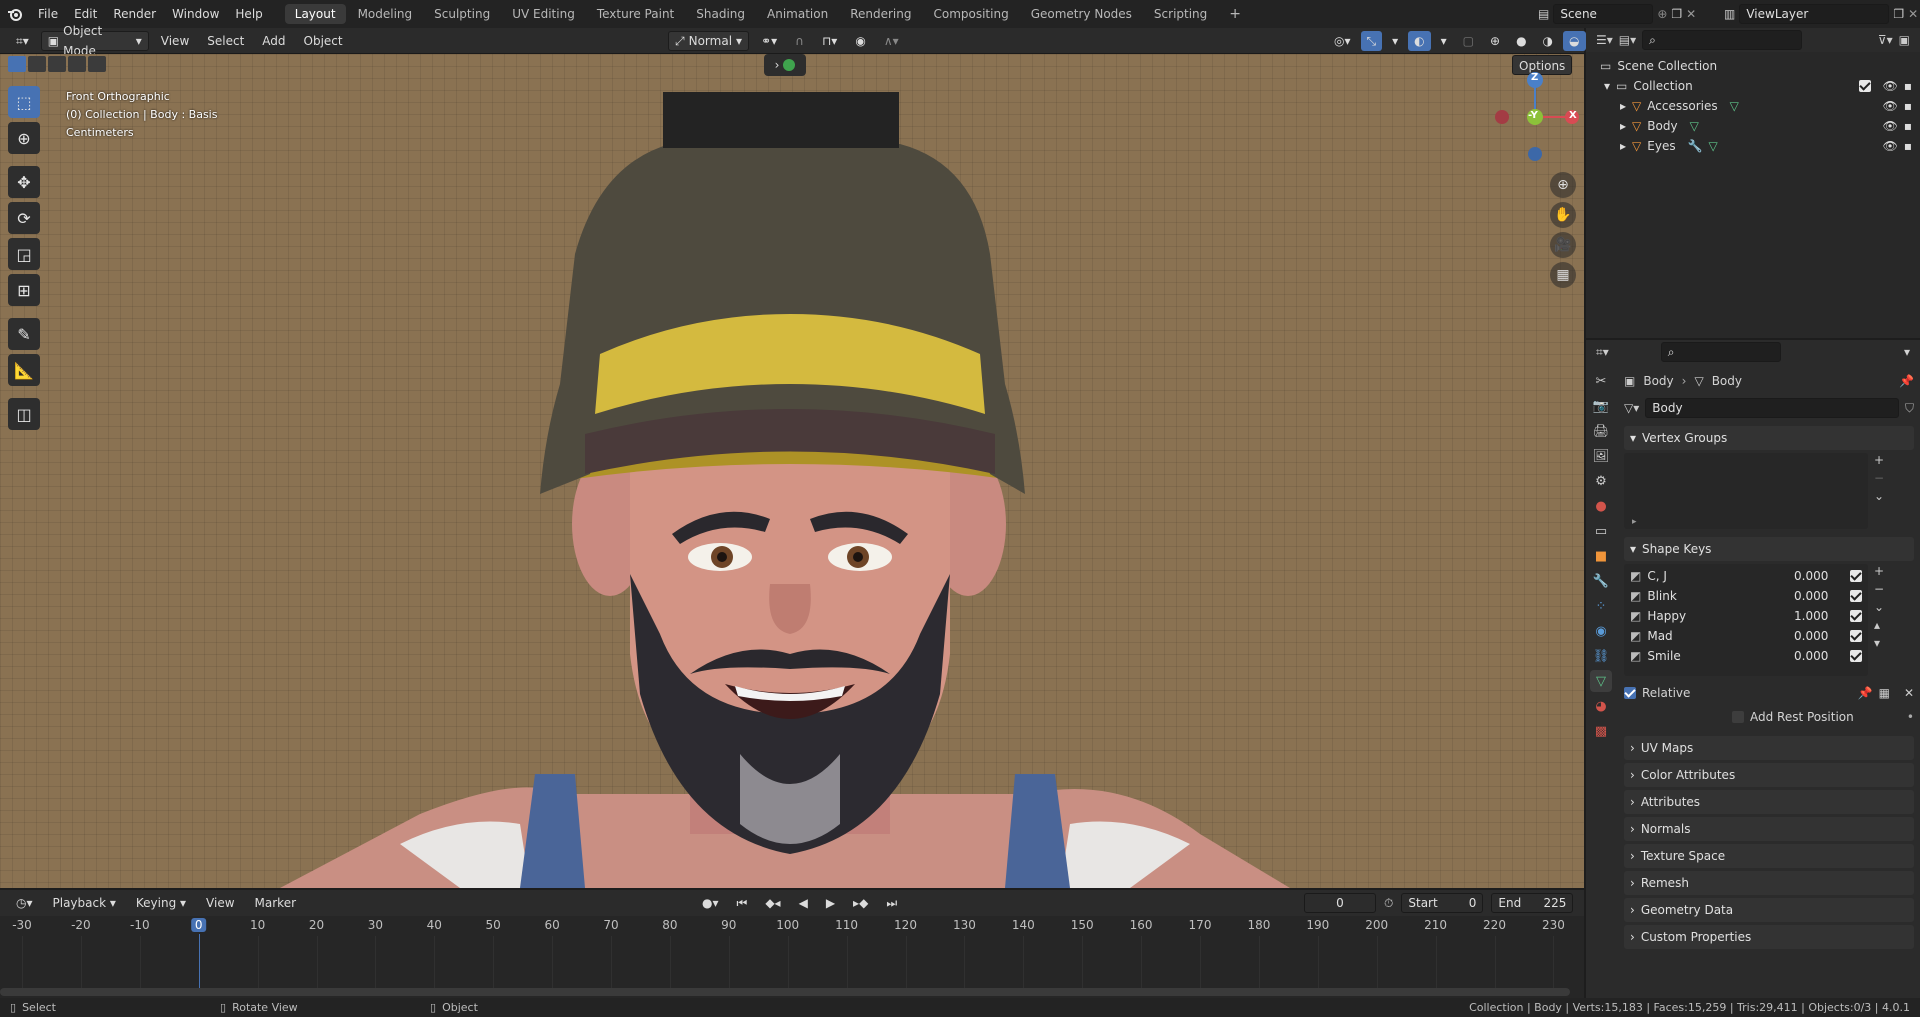  Describe the element at coordinates (1342, 41) in the screenshot. I see `visibility-icon: ◎▾` at that location.